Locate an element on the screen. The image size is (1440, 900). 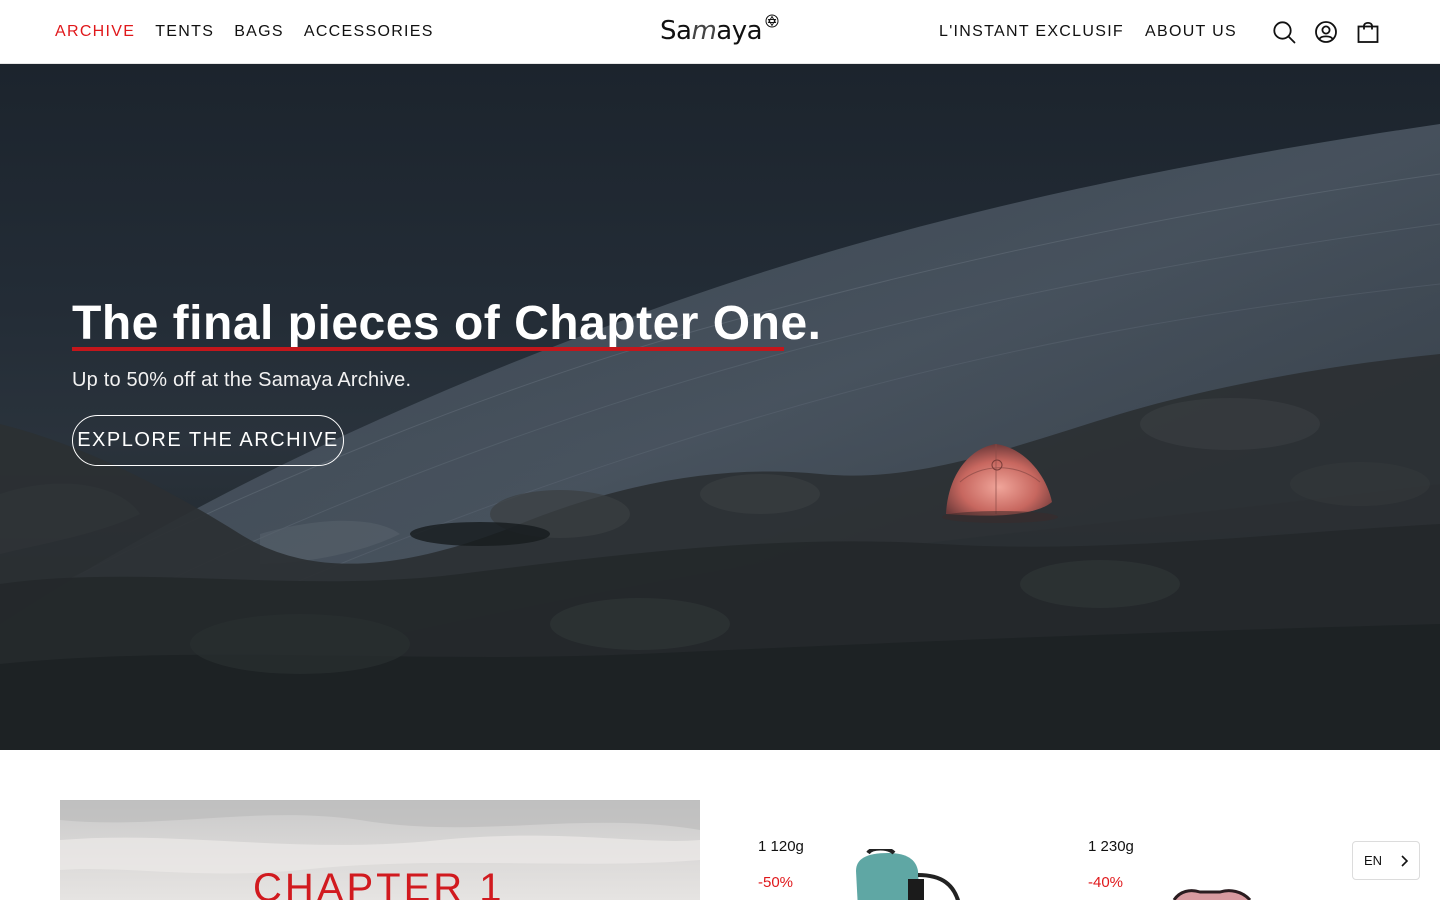
explore-archive-button: EXPLORE THE ARCHIVE is located at coordinates (208, 440).